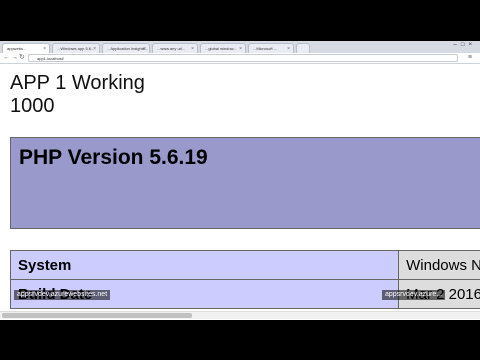 Image resolution: width=480 pixels, height=360 pixels. Describe the element at coordinates (6, 58) in the screenshot. I see `back-icon: ←` at that location.